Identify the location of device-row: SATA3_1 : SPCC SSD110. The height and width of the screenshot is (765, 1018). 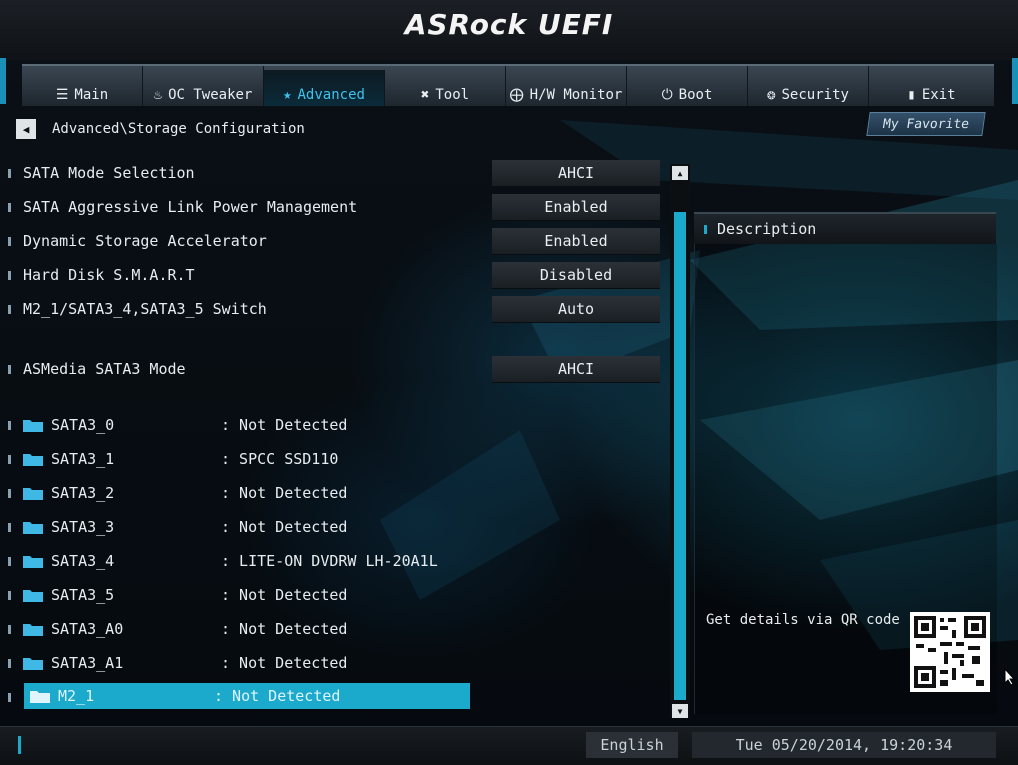
(240, 459).